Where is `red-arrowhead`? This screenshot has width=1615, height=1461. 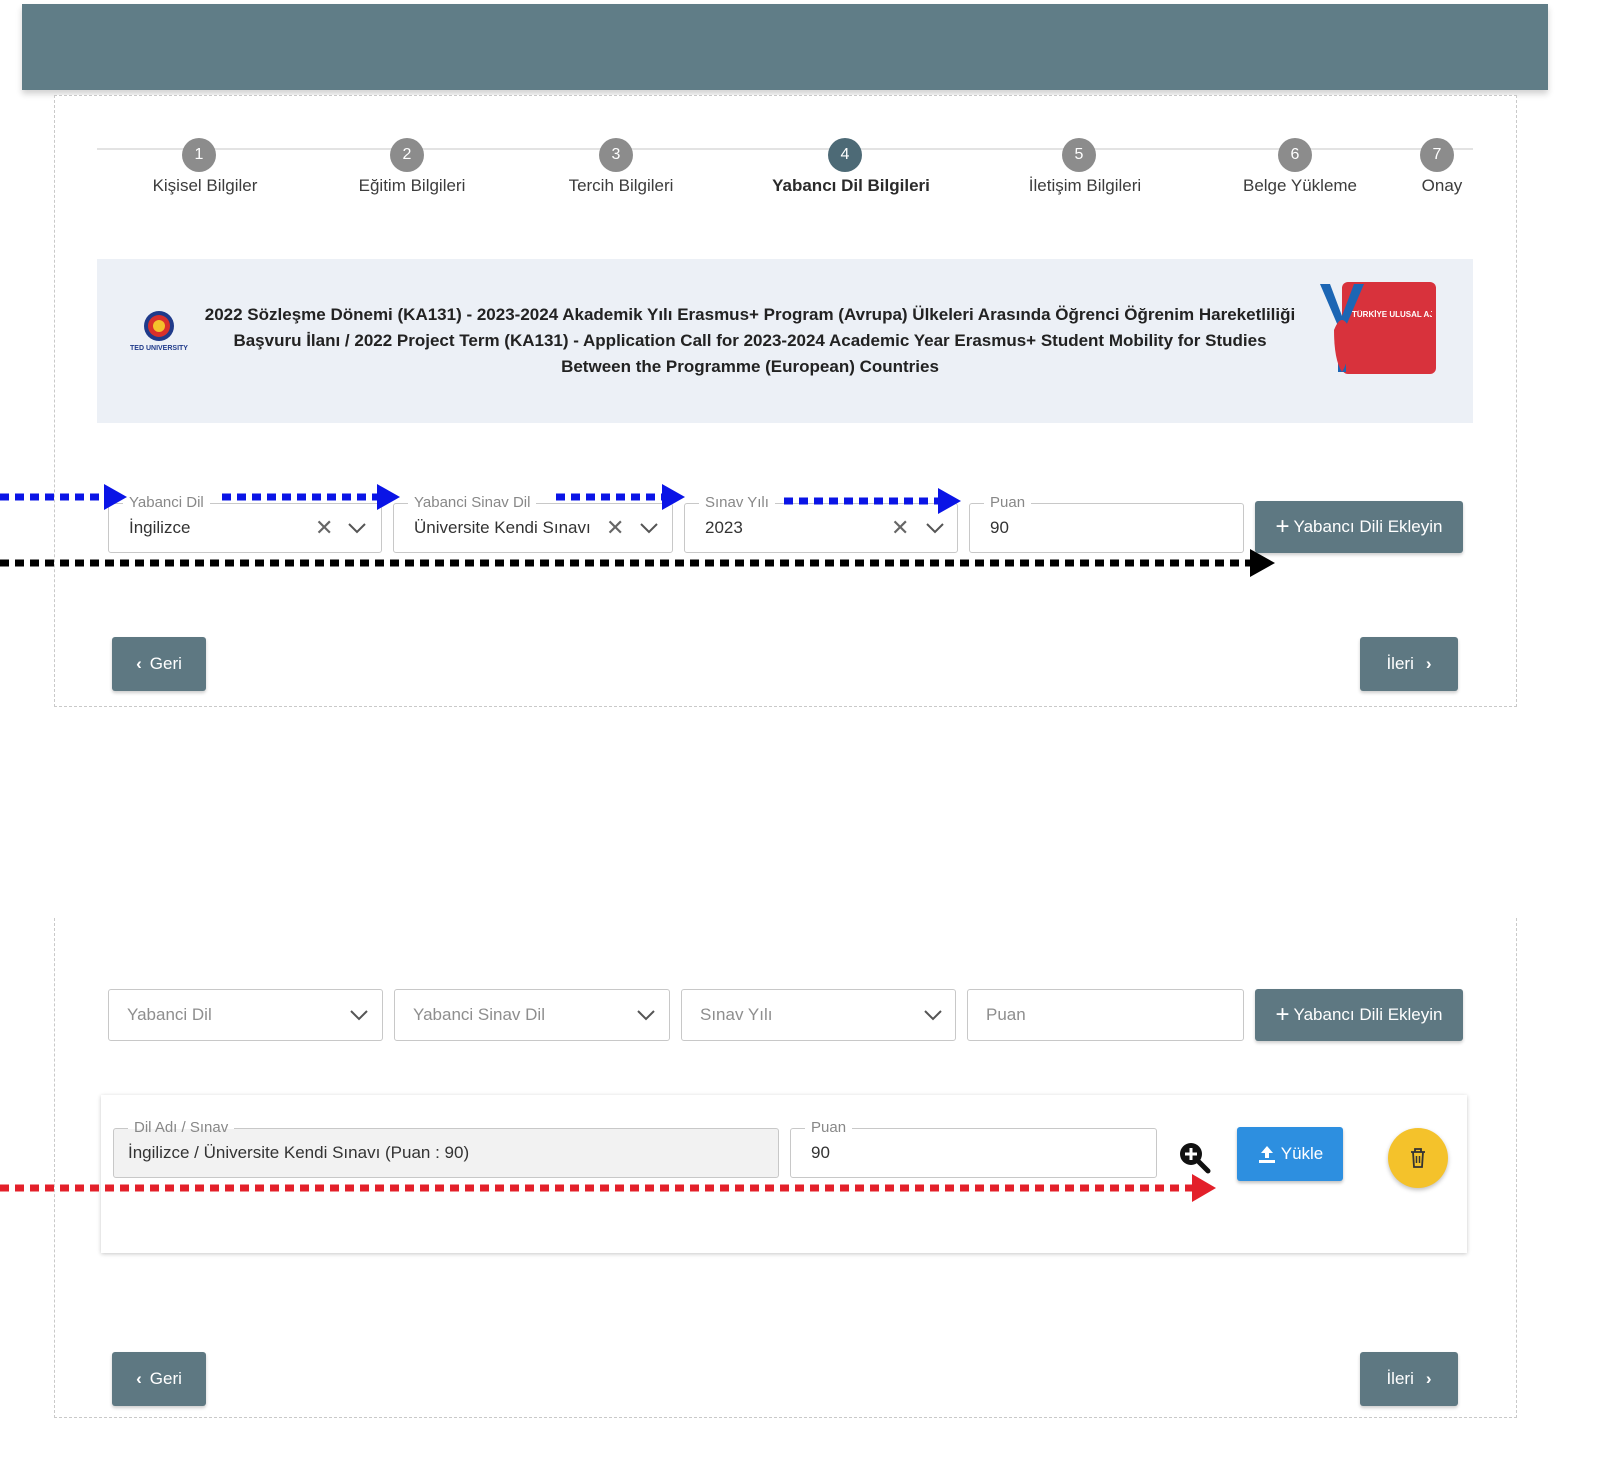 red-arrowhead is located at coordinates (1204, 1188).